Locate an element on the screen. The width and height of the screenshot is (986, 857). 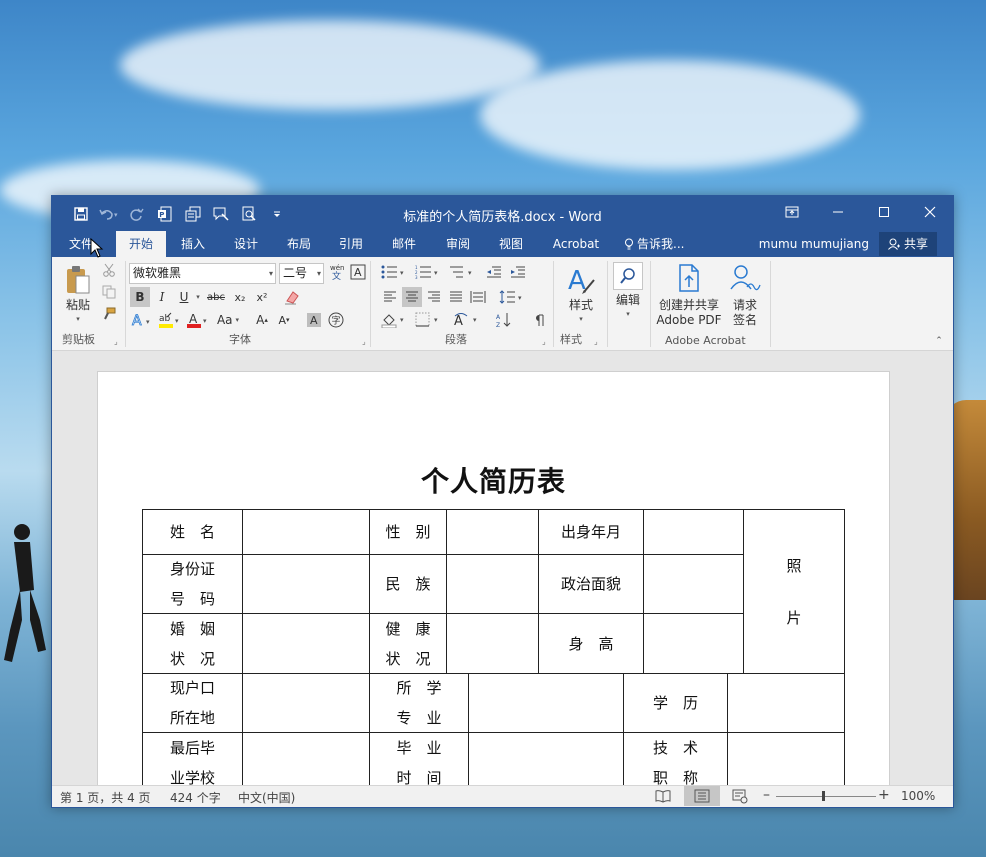
sort-icon: AZ is located at coordinates (504, 320).